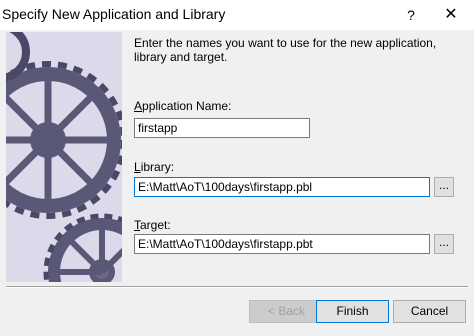  I want to click on title-bar: Specify New Application and Library ? ✕, so click(237, 15).